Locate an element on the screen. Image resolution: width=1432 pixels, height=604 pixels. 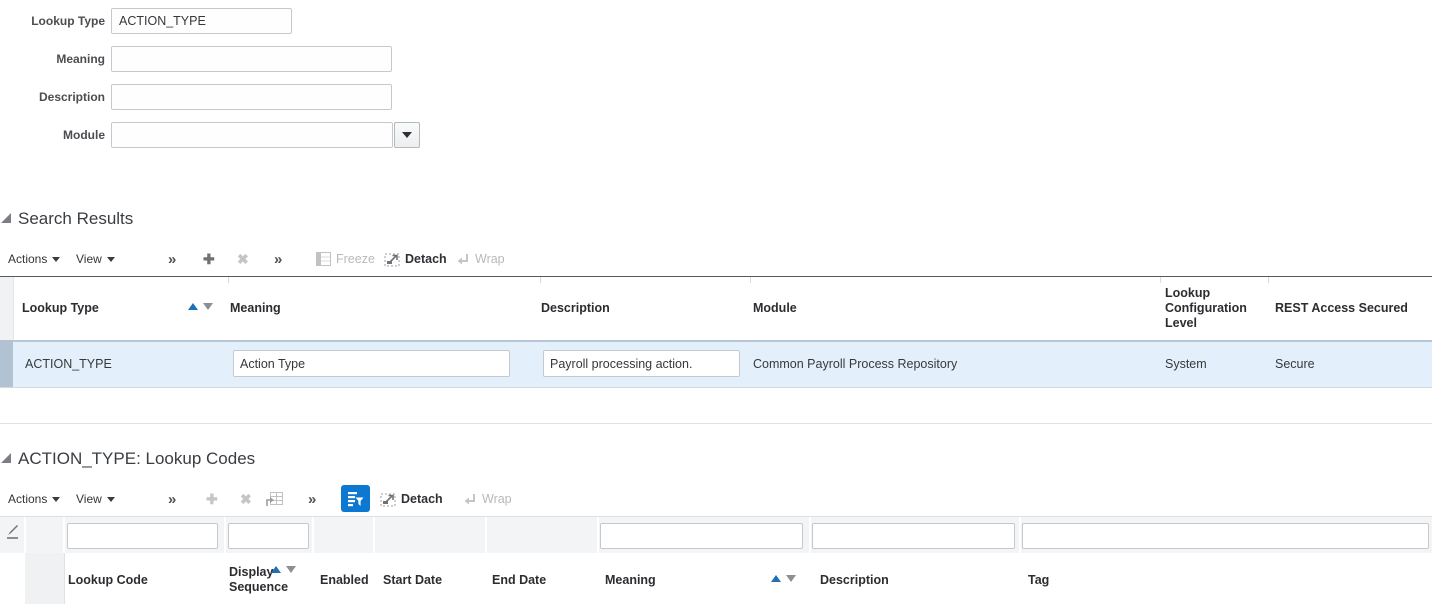
search-results-toolbar: Actions View » ✚ ✖ » Freeze Detach Wrap is located at coordinates (716, 259).